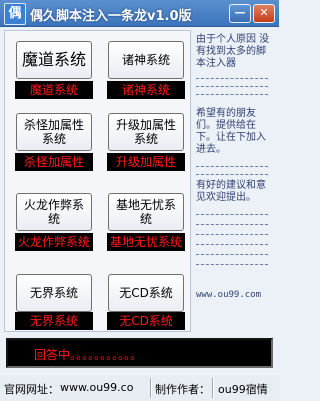 The image size is (320, 401). What do you see at coordinates (88, 355) in the screenshot?
I see `status-text: 回答中。。。。。。。。。。。` at bounding box center [88, 355].